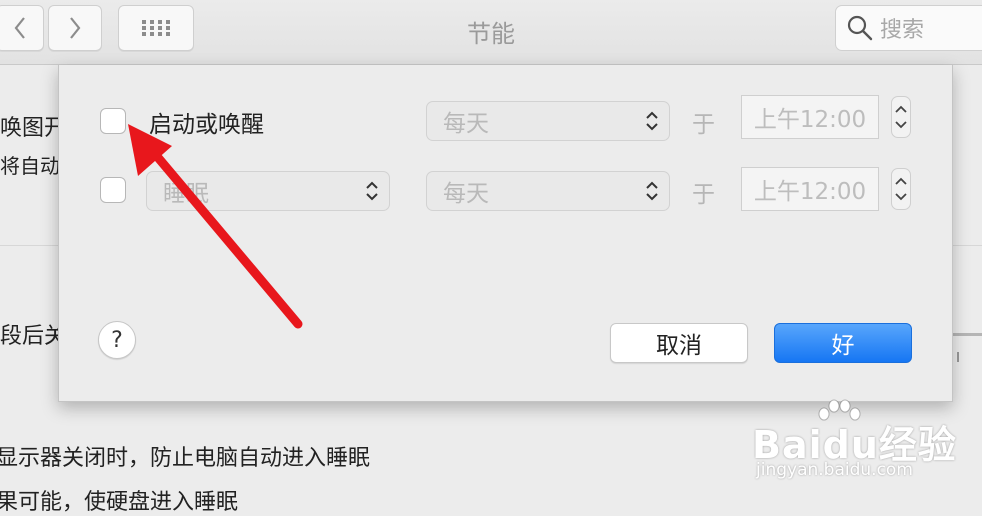  I want to click on sleep-time-field: 上午12:00, so click(810, 189).